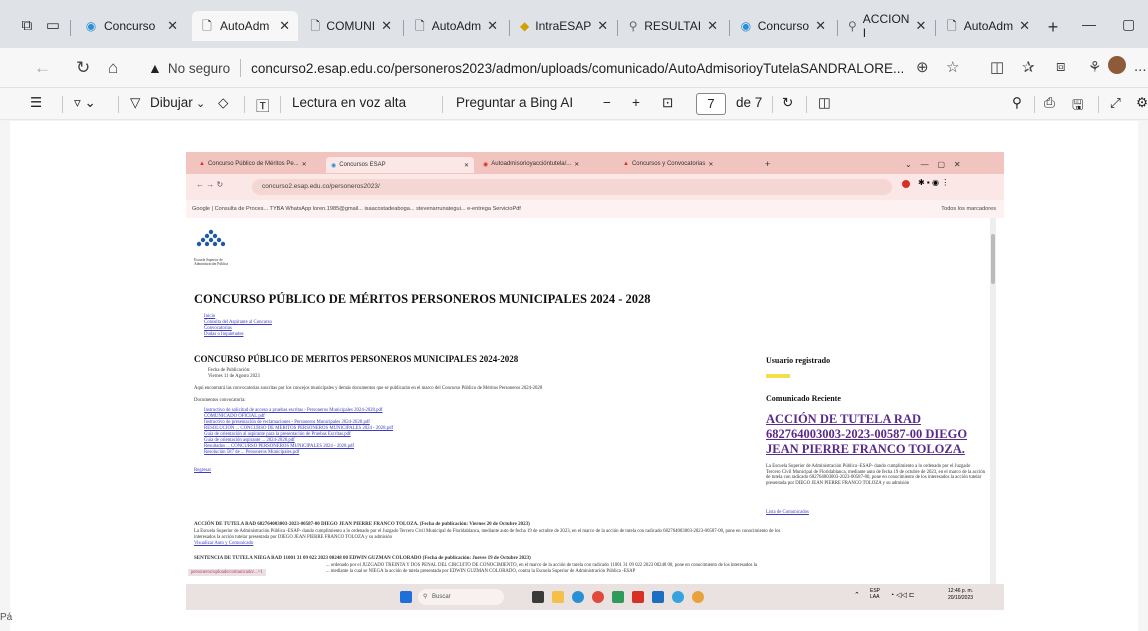 Image resolution: width=1148 pixels, height=631 pixels. What do you see at coordinates (238, 322) in the screenshot?
I see `menu-item-consulta: Consulta del Aspirante al Concurso` at bounding box center [238, 322].